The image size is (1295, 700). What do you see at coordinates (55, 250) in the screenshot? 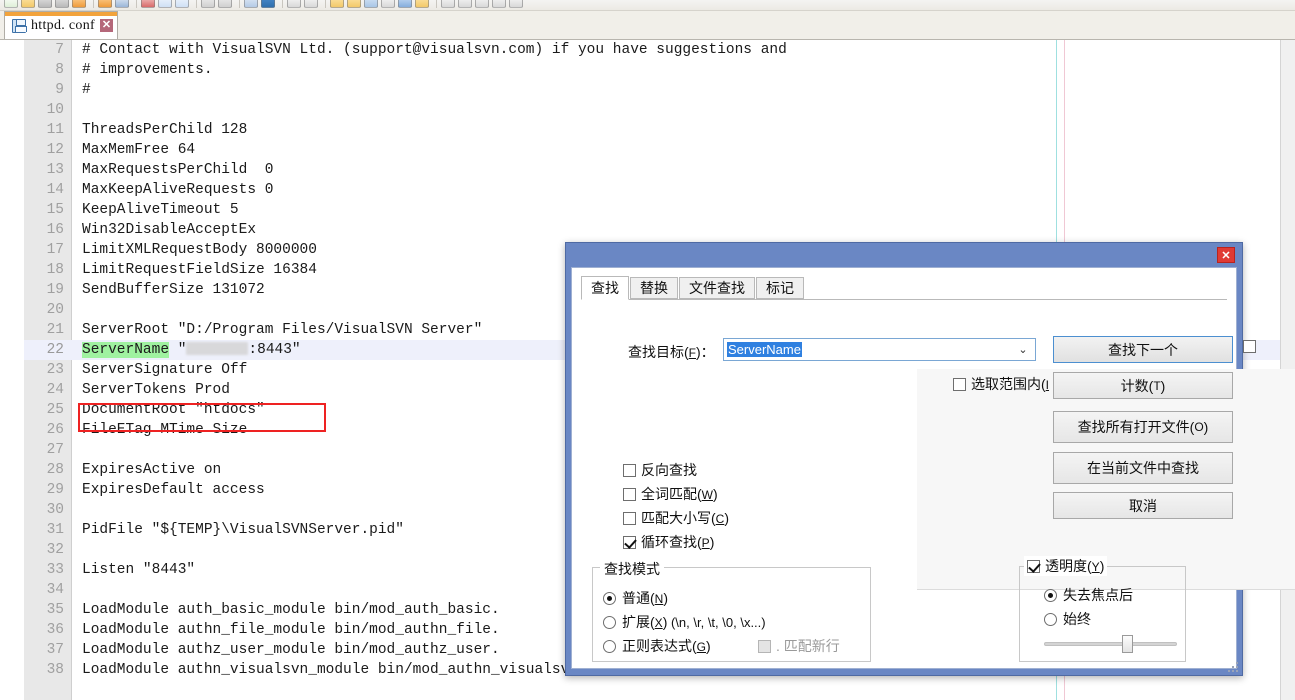
I see `line-number: 17` at bounding box center [55, 250].